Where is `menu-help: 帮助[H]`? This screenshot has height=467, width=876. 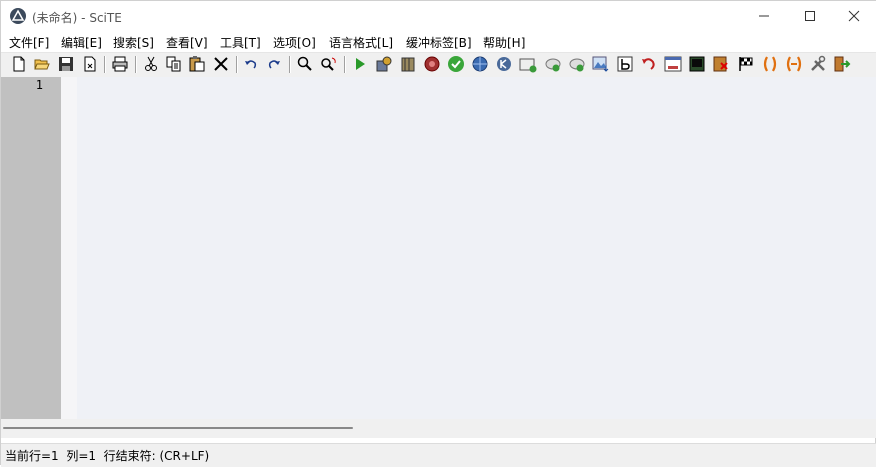
menu-help: 帮助[H] is located at coordinates (504, 42).